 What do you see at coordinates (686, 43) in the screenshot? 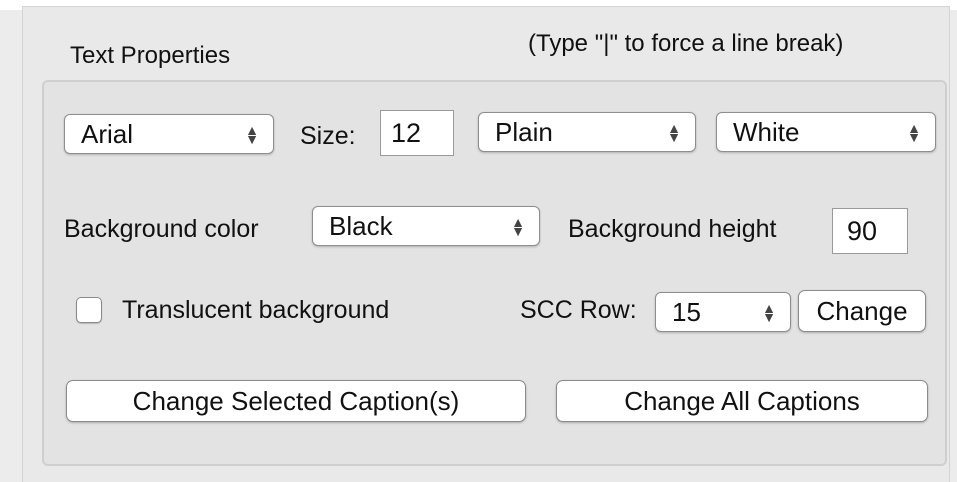
I see `line-break-hint: (Type "|" to force a line break)` at bounding box center [686, 43].